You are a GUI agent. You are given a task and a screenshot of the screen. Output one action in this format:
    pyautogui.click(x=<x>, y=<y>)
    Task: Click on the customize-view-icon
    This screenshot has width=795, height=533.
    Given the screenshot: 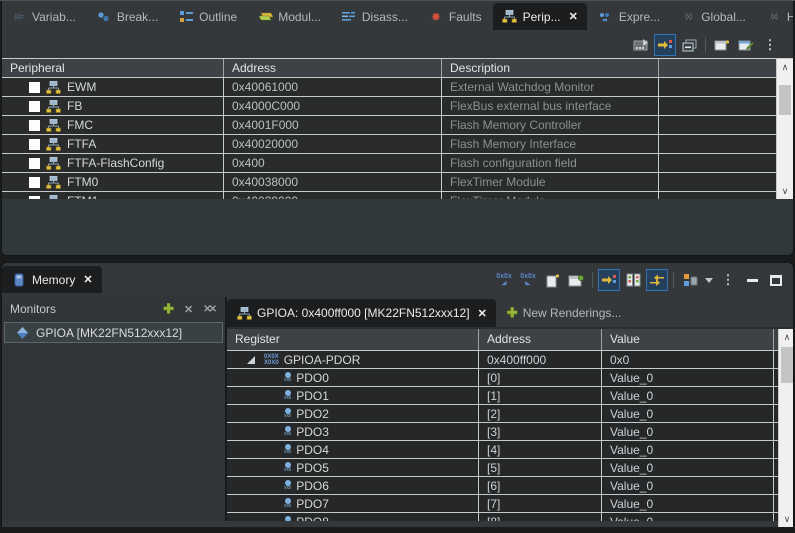 What is the action you would take?
    pyautogui.click(x=746, y=45)
    